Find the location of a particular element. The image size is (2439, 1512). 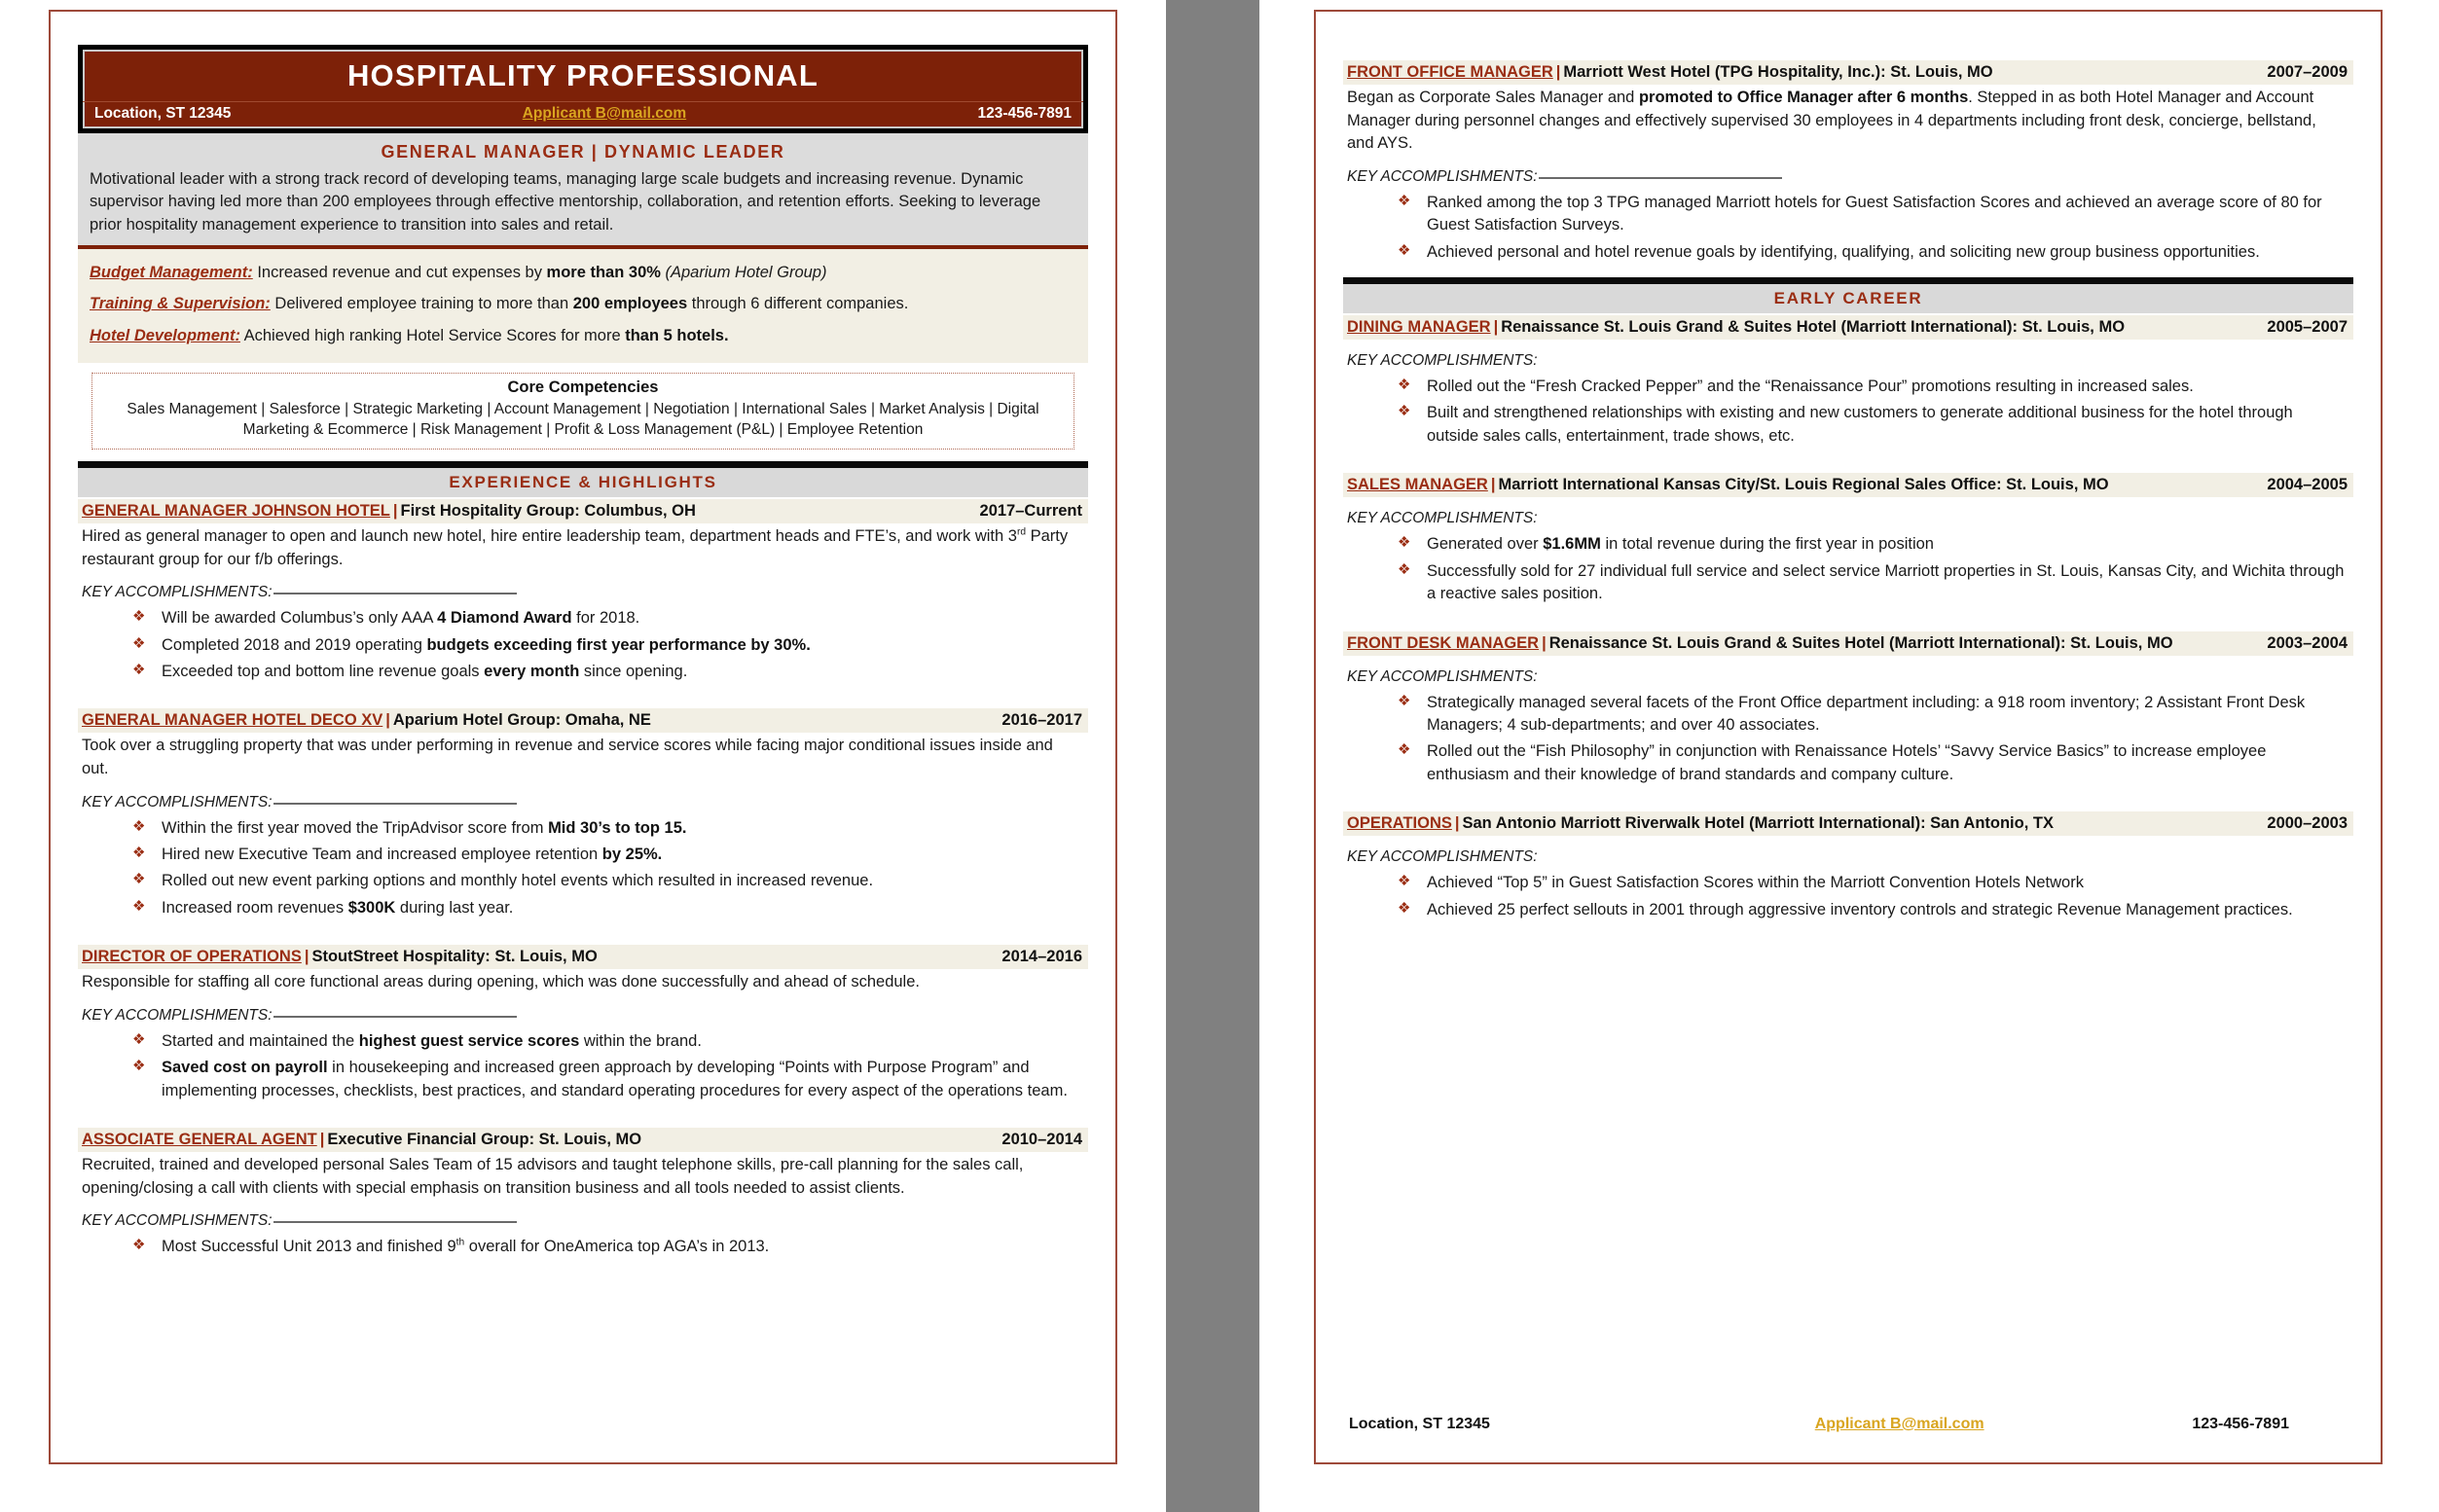

contact-email-link: Applicant B@mail.com is located at coordinates (604, 114).